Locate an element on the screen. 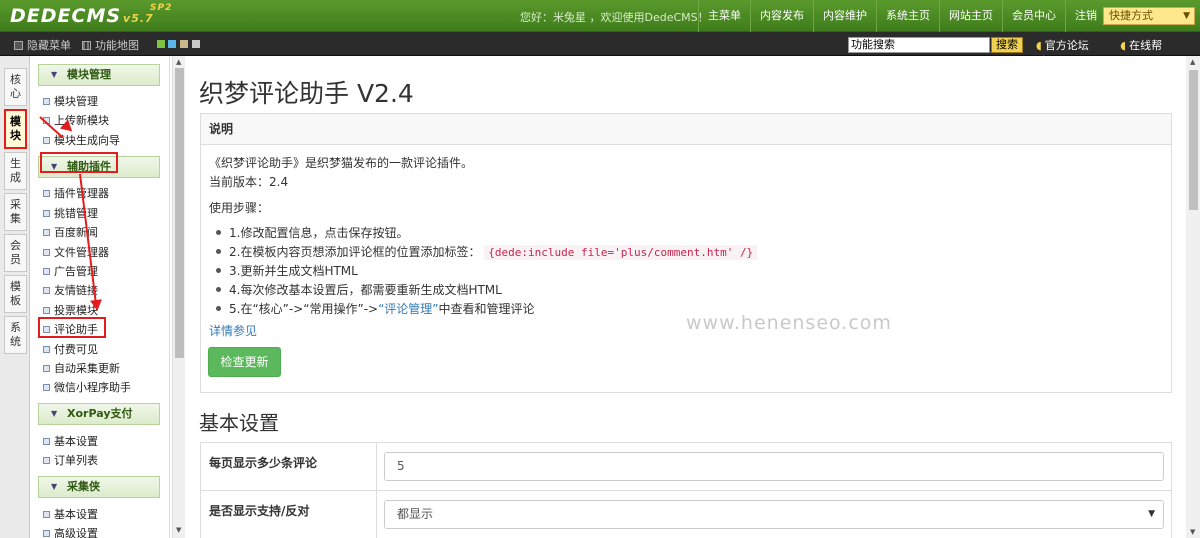 The width and height of the screenshot is (1200, 538). include-tag-code: {dede:include file='plus/comment.htm' /} is located at coordinates (621, 252).